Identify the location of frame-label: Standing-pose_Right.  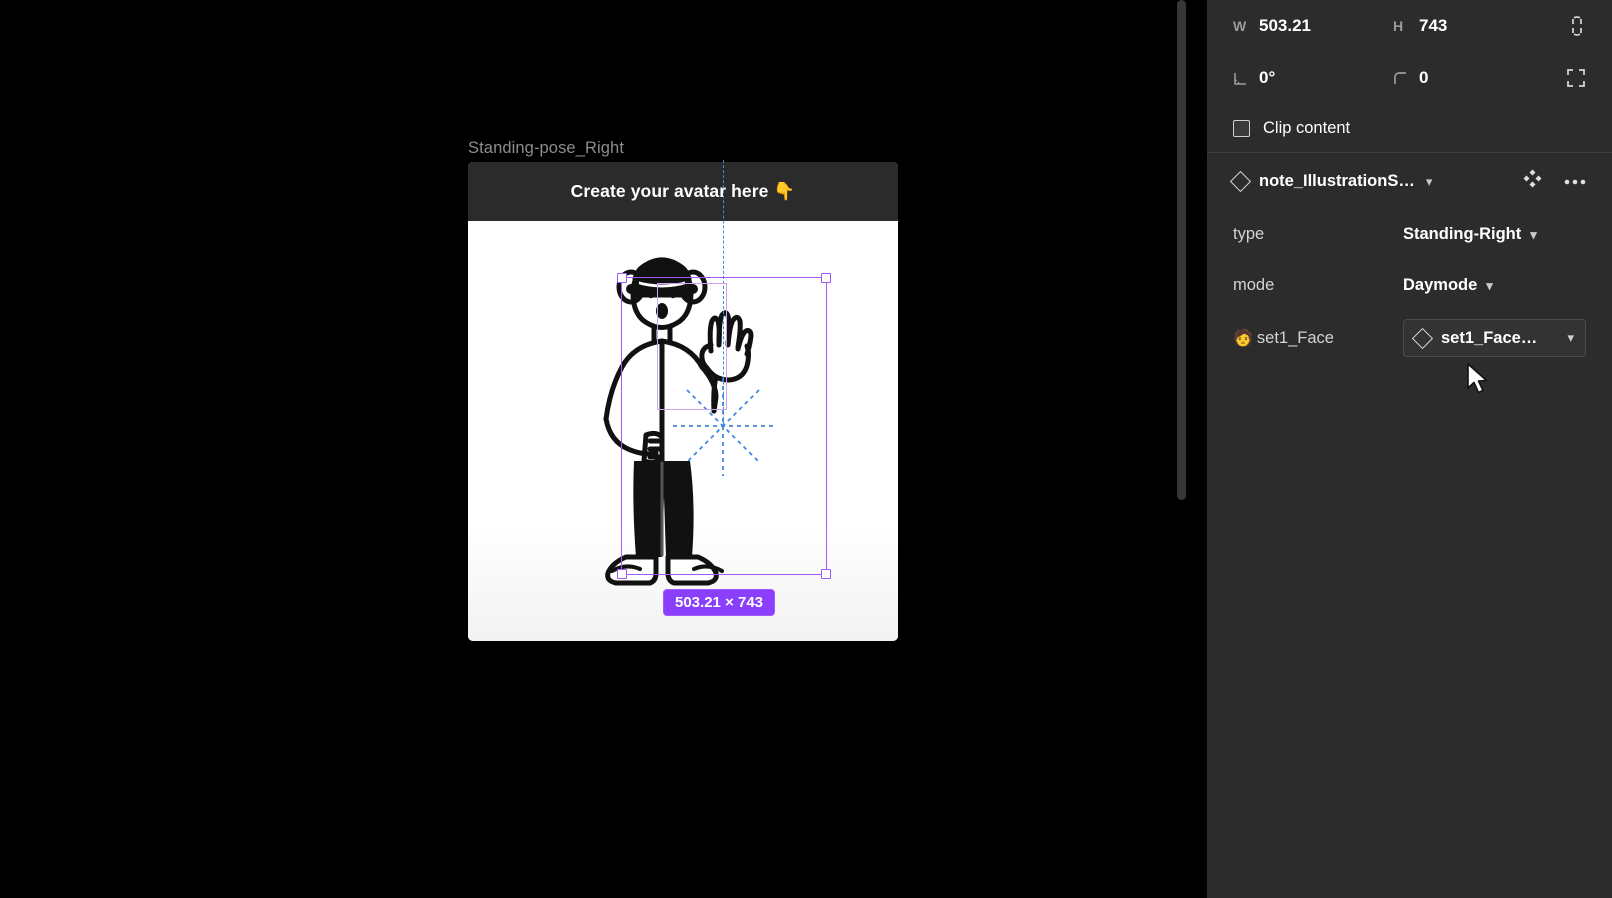
(546, 148).